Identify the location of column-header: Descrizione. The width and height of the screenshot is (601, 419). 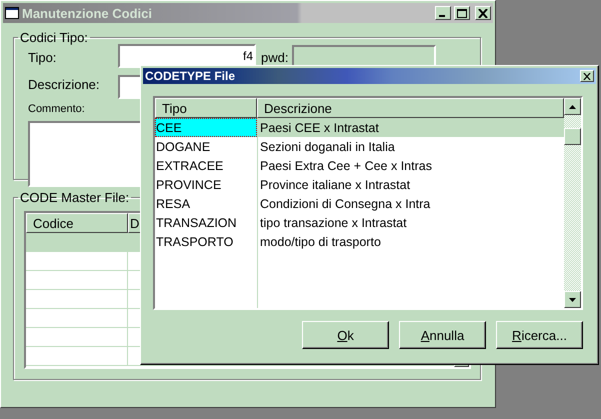
(410, 108).